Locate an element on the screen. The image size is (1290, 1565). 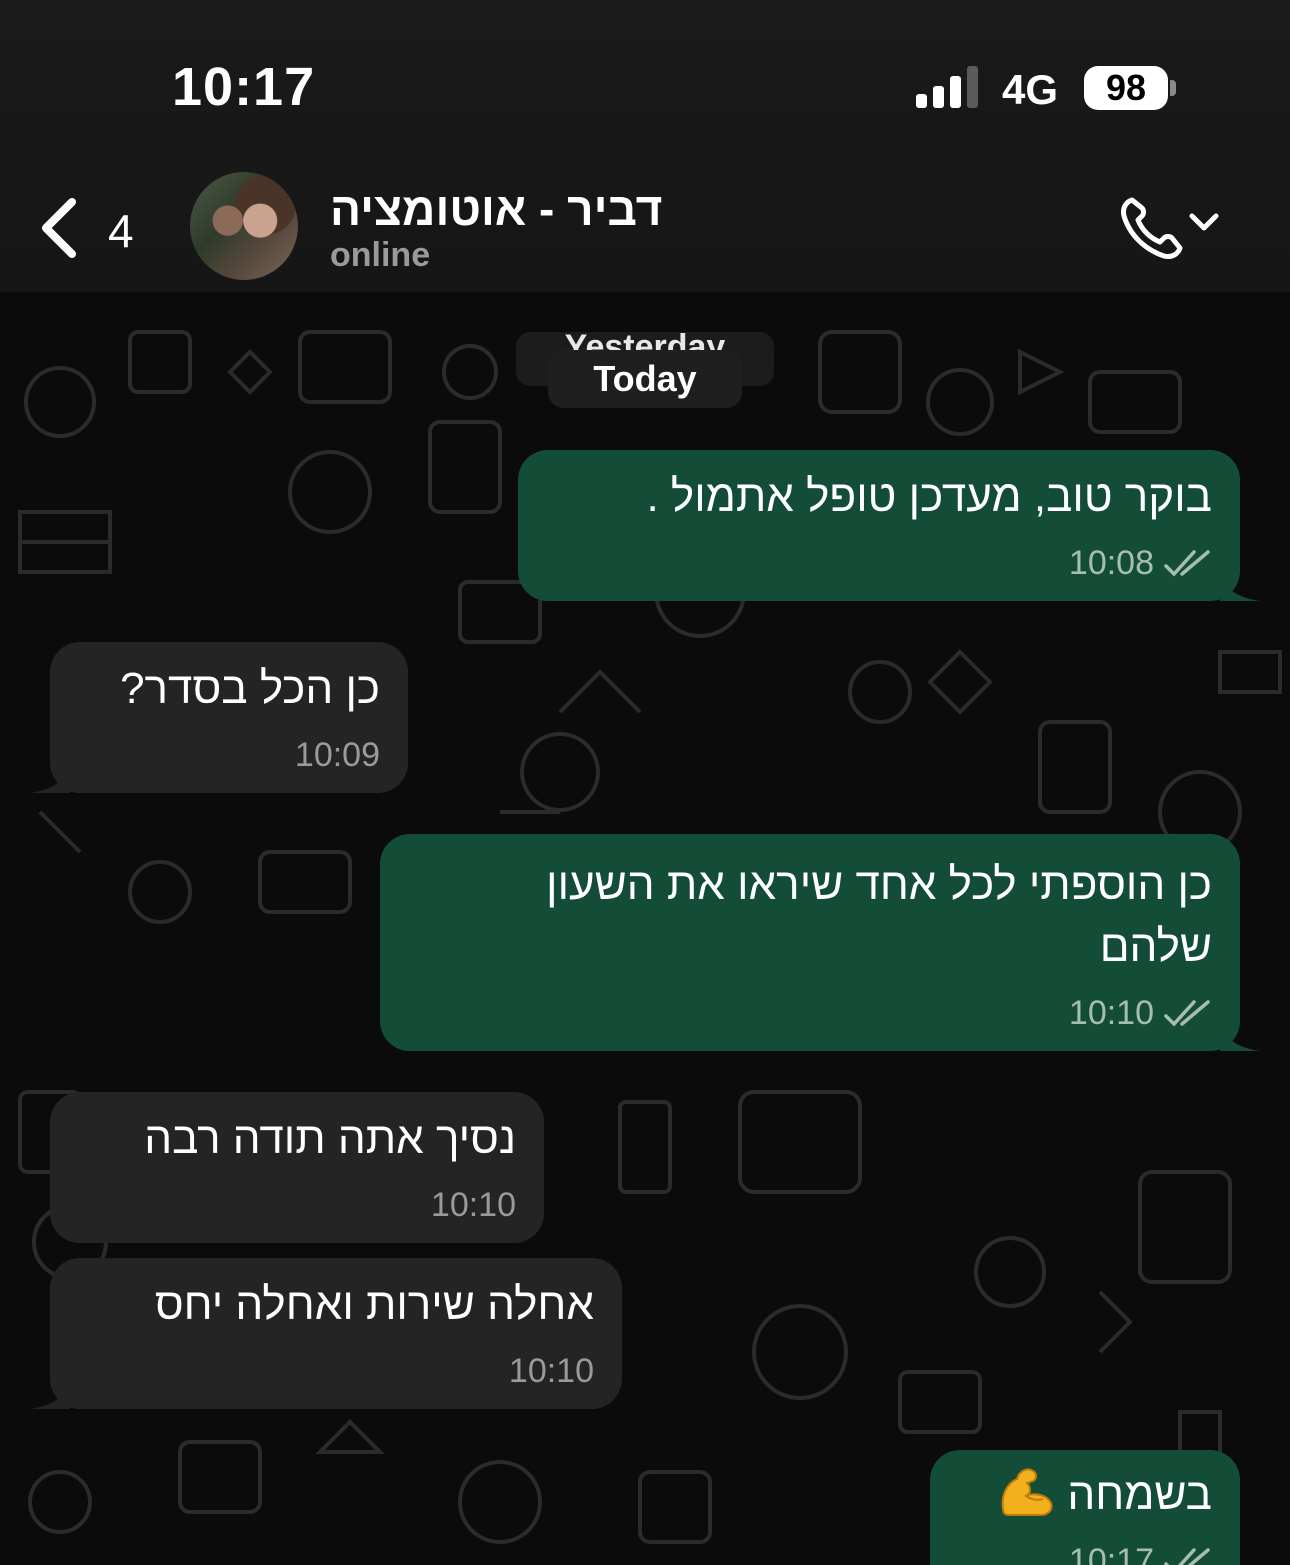
contact-name: דביר - אוטומציה is located at coordinates (496, 209).